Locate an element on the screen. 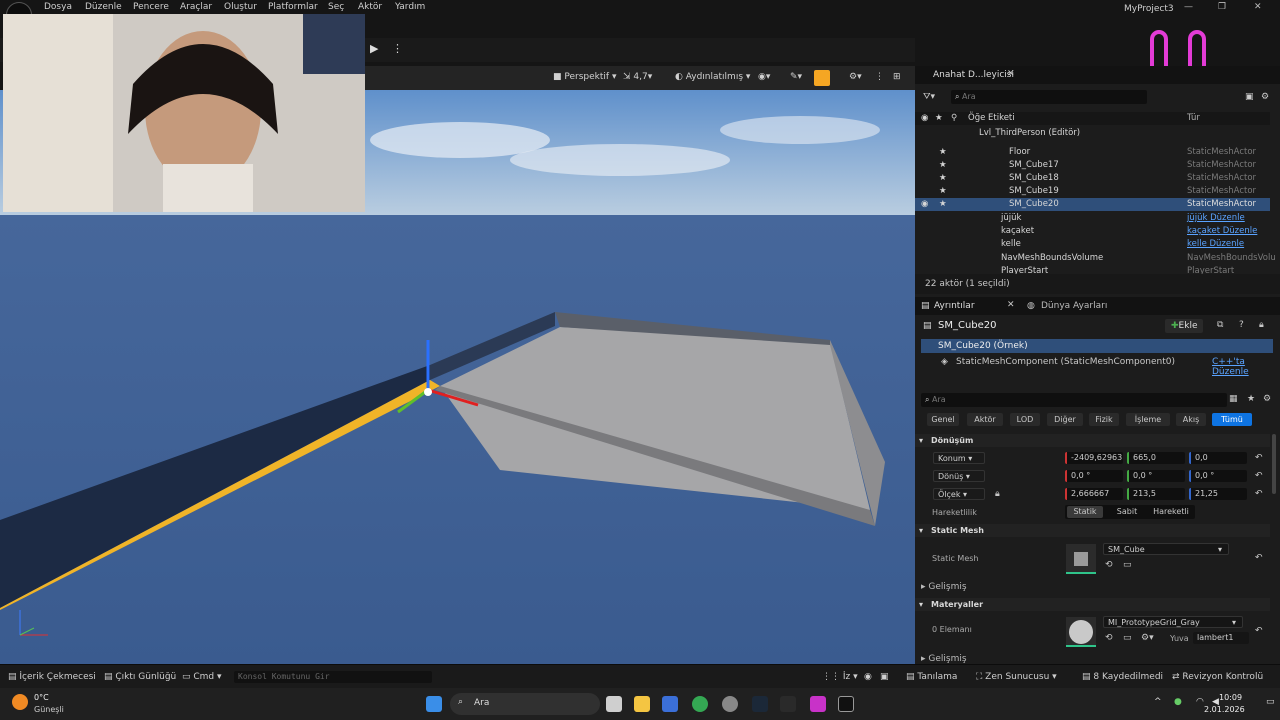  instance-row: SM_Cube20 (Örnek) is located at coordinates (1097, 346).